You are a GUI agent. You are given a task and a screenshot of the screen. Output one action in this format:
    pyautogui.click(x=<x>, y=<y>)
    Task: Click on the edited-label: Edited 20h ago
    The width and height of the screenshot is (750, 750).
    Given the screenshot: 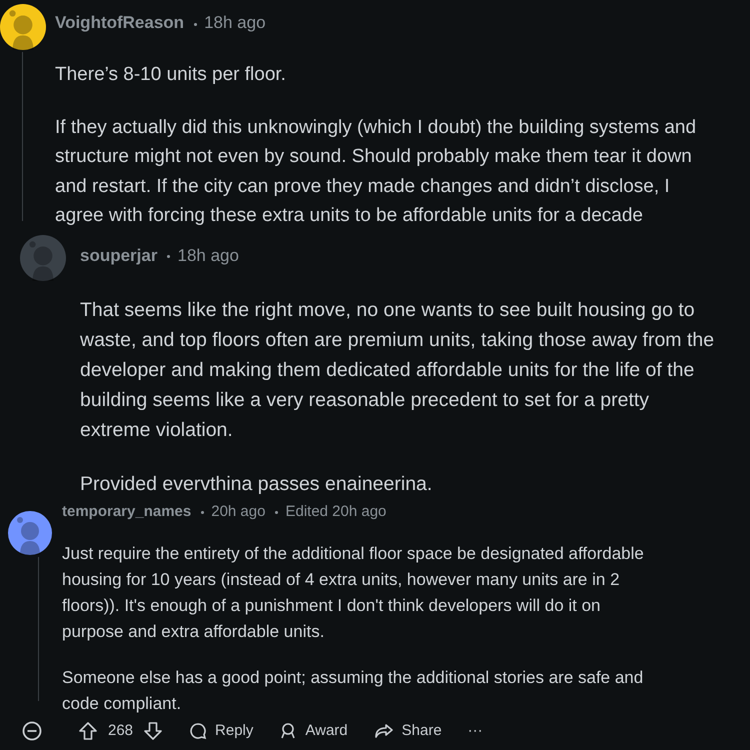 What is the action you would take?
    pyautogui.click(x=335, y=511)
    